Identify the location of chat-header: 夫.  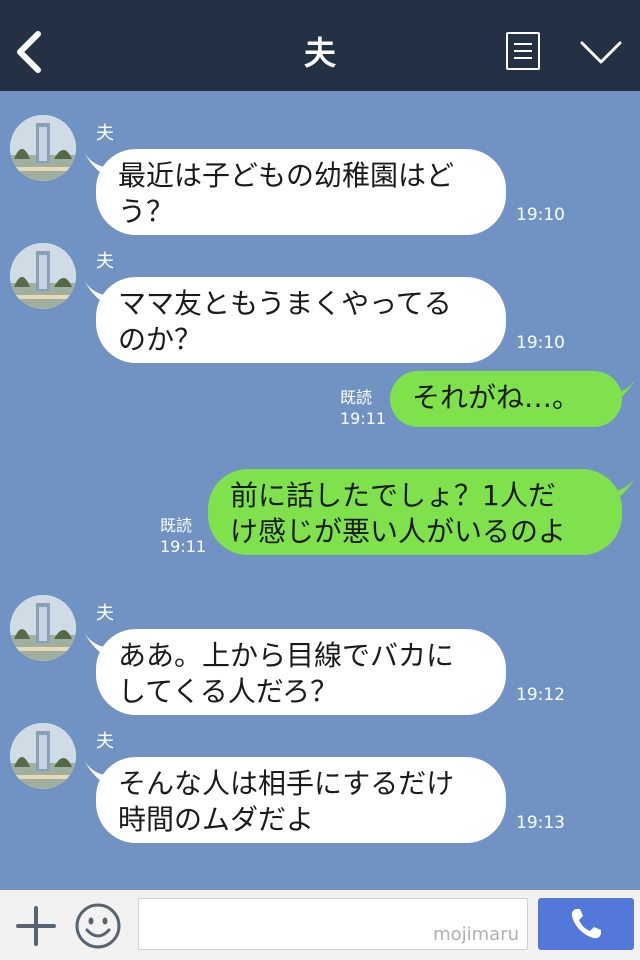
(320, 45).